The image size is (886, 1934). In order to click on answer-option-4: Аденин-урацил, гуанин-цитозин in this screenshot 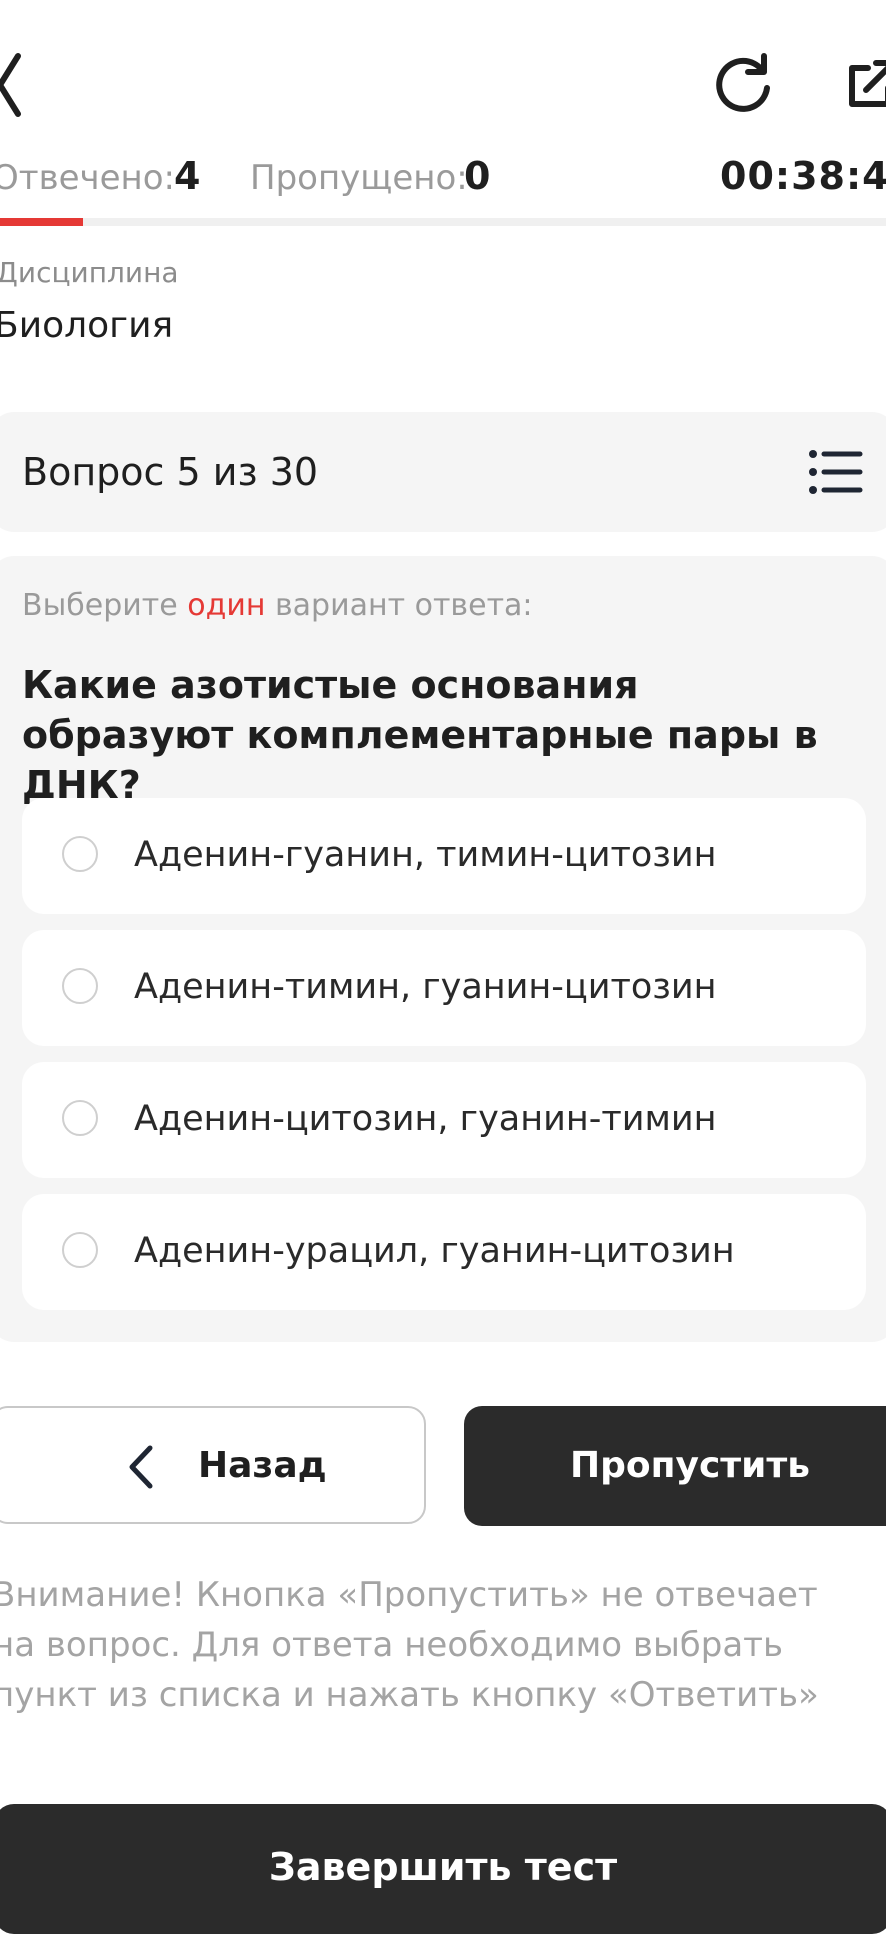, I will do `click(444, 1252)`.